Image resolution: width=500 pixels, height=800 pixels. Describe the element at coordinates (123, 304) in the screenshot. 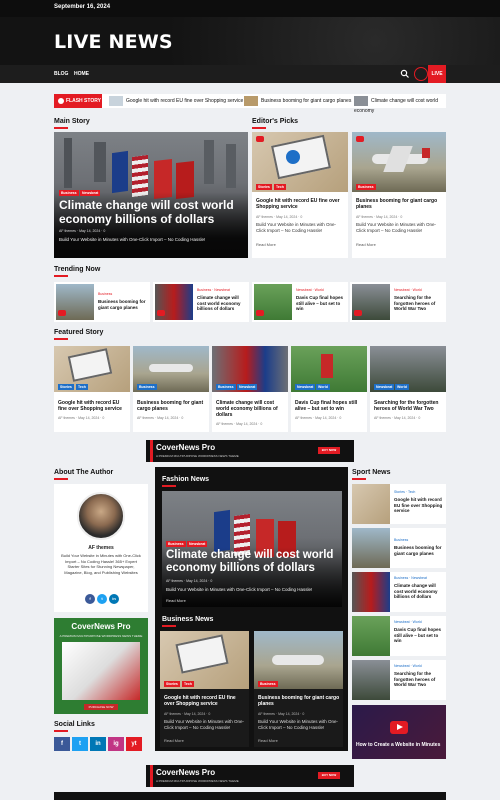

I see `trending-title: Business booming for giant cargo planes` at that location.